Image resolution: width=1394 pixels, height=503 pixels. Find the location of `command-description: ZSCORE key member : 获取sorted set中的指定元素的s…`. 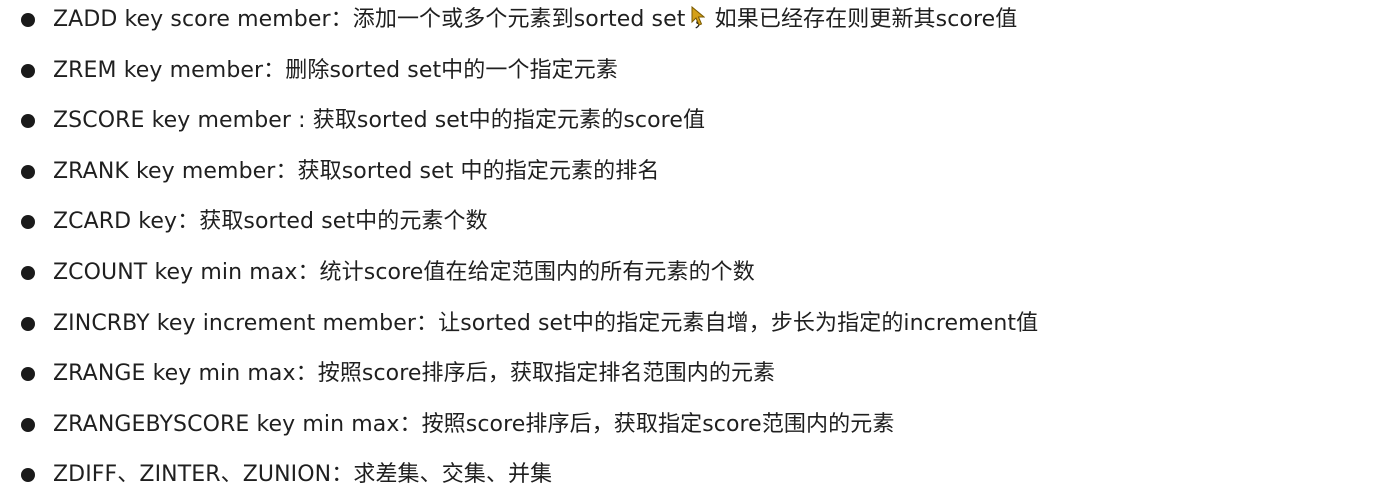

command-description: ZSCORE key member : 获取sorted set中的指定元素的s… is located at coordinates (379, 120).